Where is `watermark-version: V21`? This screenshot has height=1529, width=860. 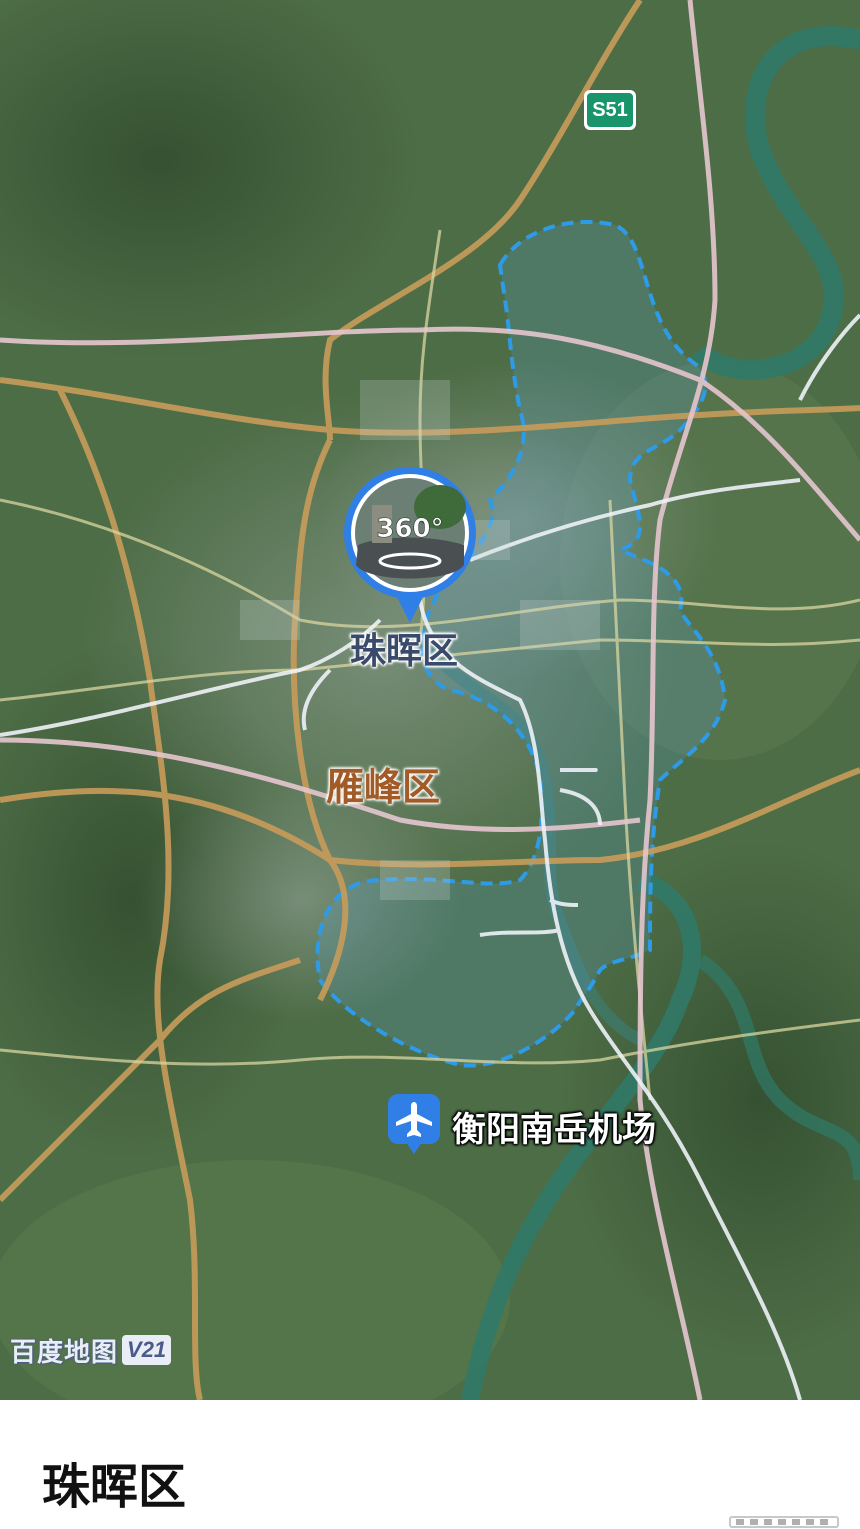 watermark-version: V21 is located at coordinates (147, 1350).